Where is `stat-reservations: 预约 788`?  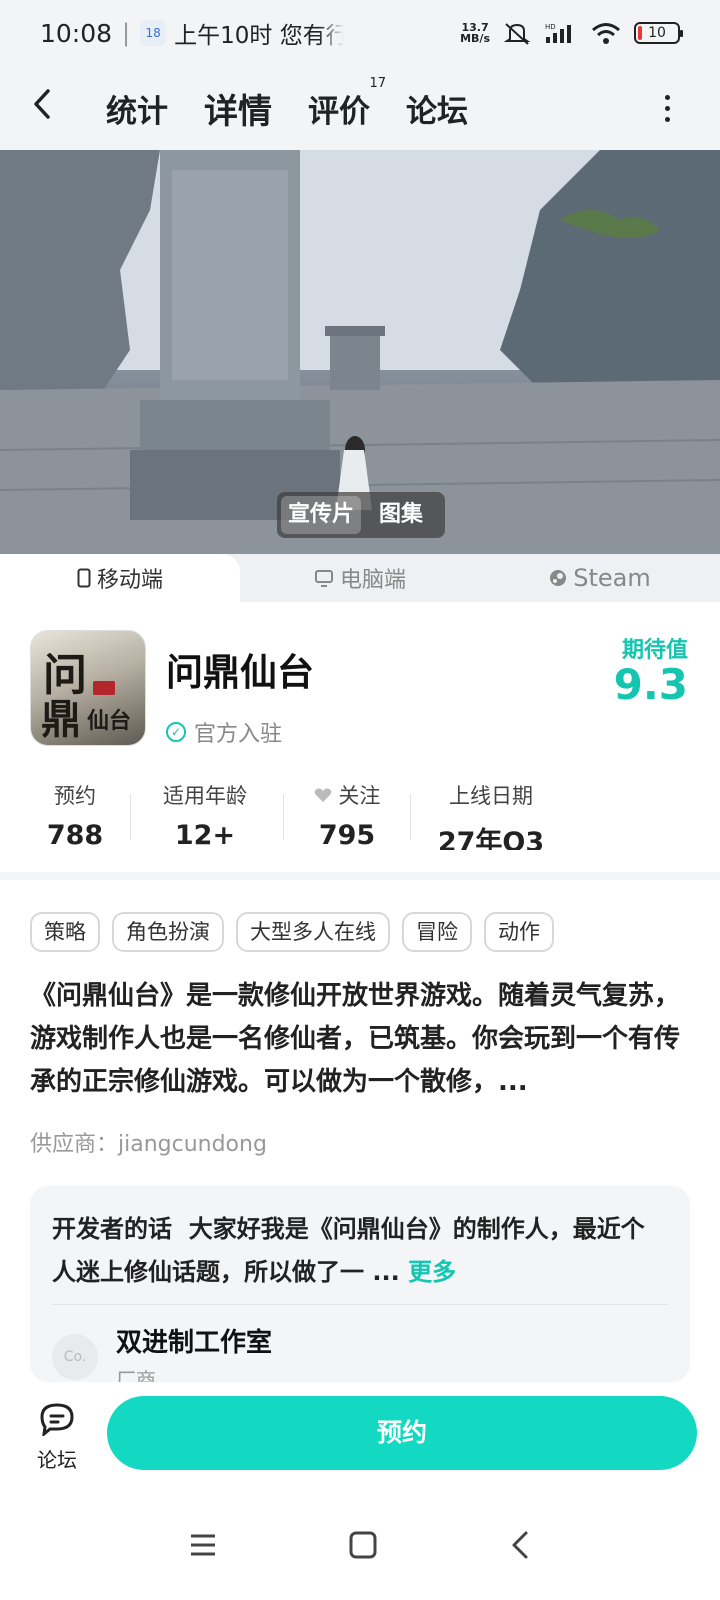 stat-reservations: 预约 788 is located at coordinates (75, 815).